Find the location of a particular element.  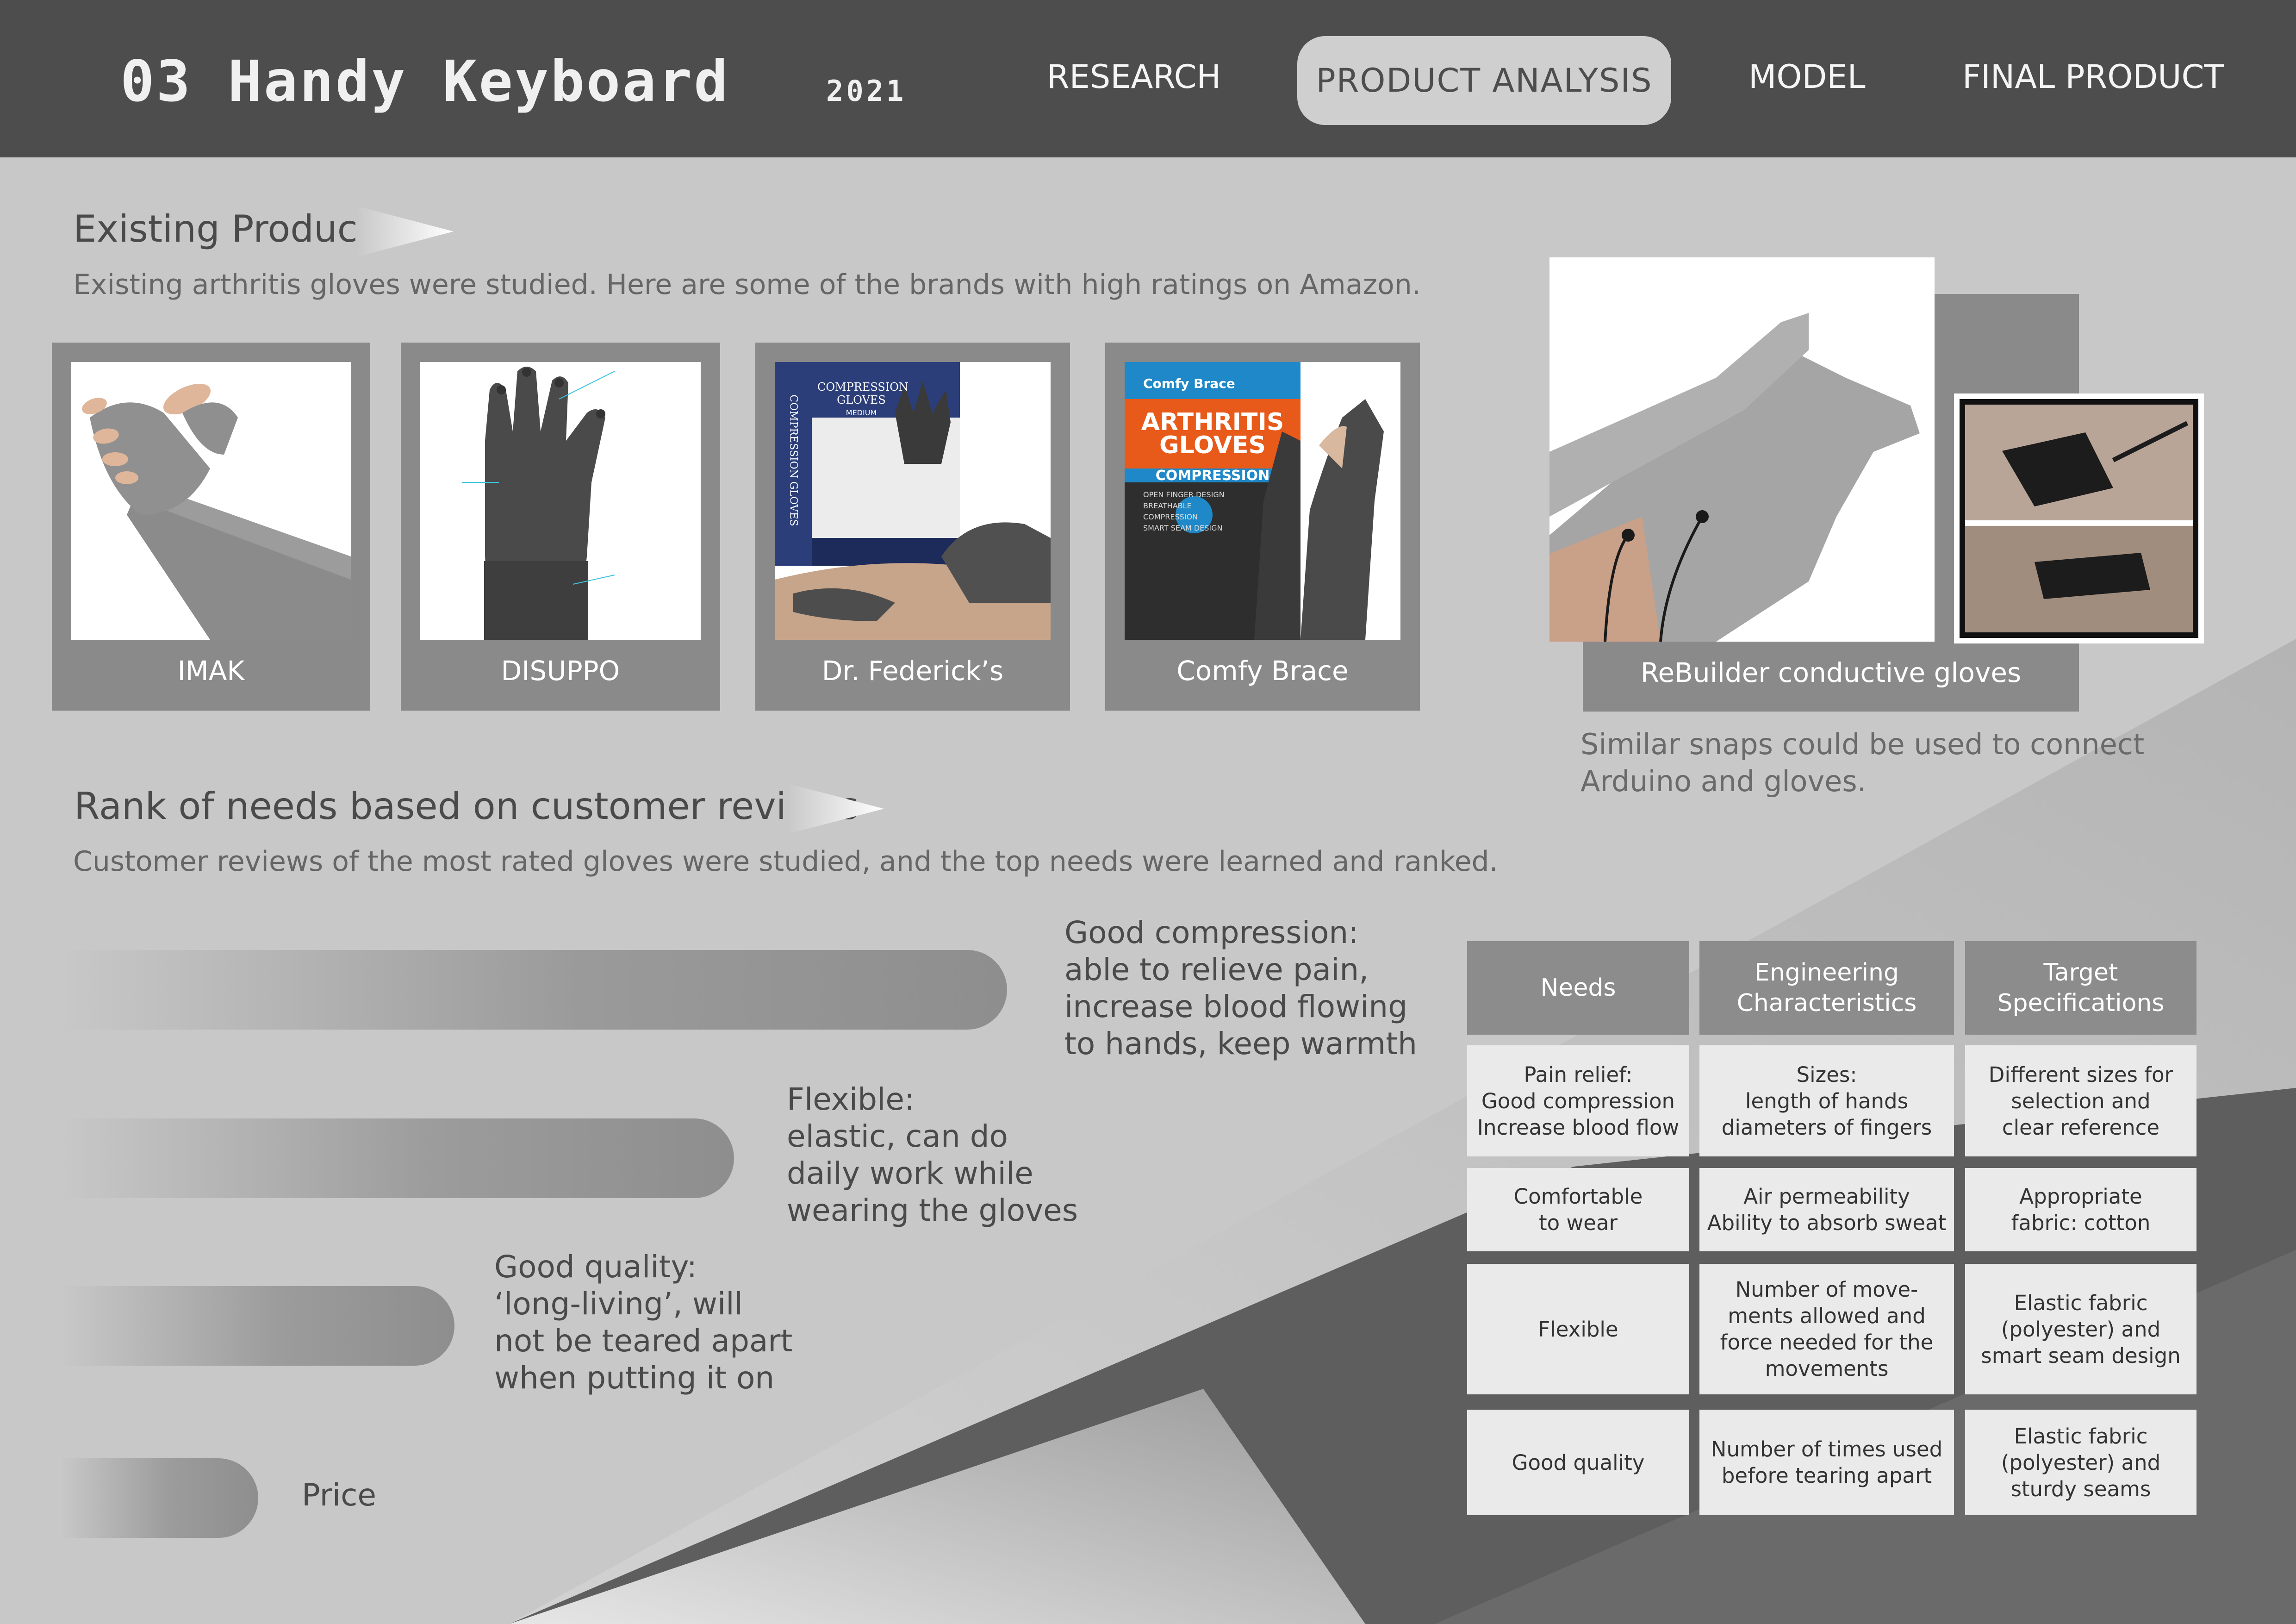

product-label: Comfy Brace is located at coordinates (1262, 671).